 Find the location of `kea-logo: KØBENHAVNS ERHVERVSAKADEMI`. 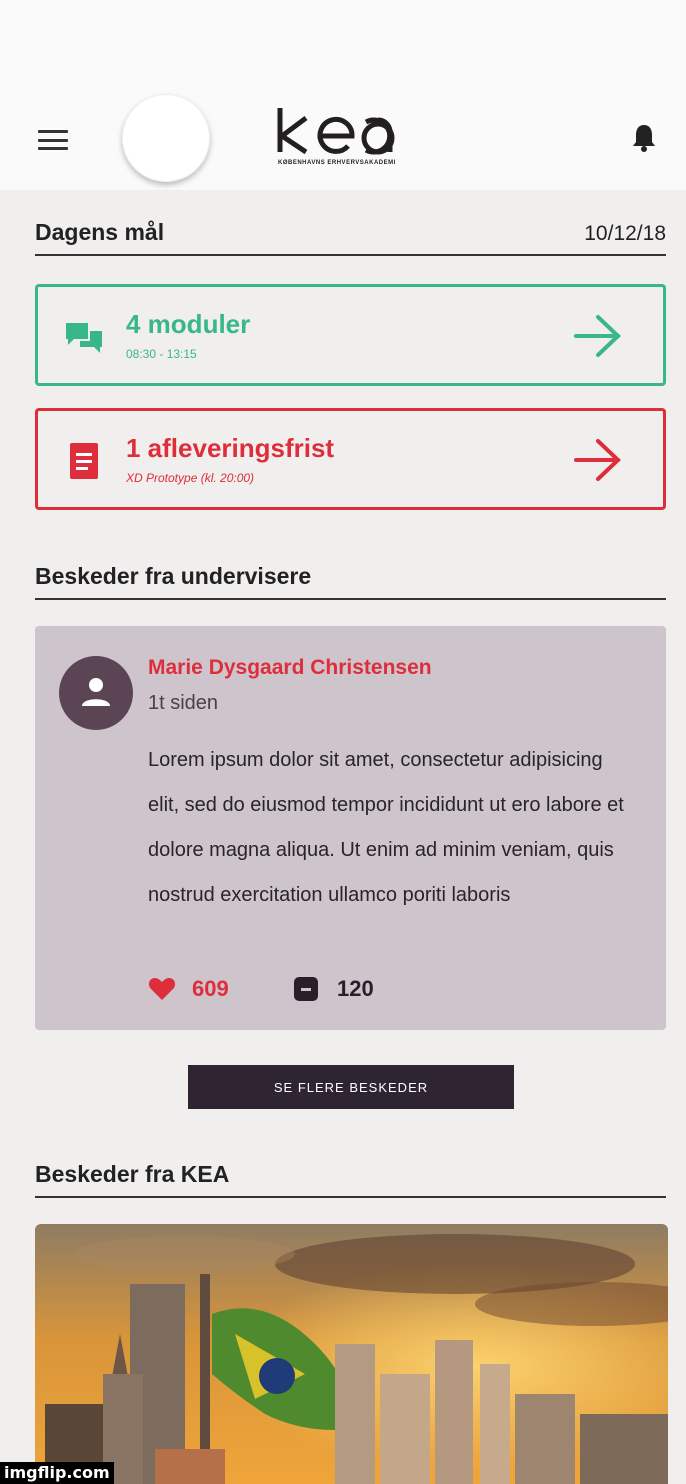

kea-logo: KØBENHAVNS ERHVERVSAKADEMI is located at coordinates (352, 137).